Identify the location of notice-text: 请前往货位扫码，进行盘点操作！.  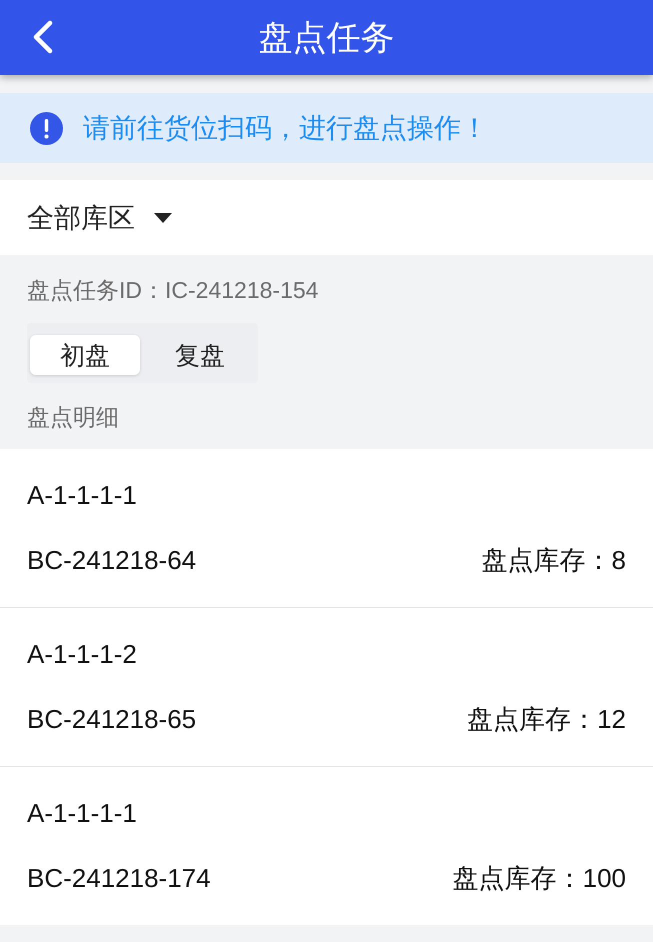
(285, 128).